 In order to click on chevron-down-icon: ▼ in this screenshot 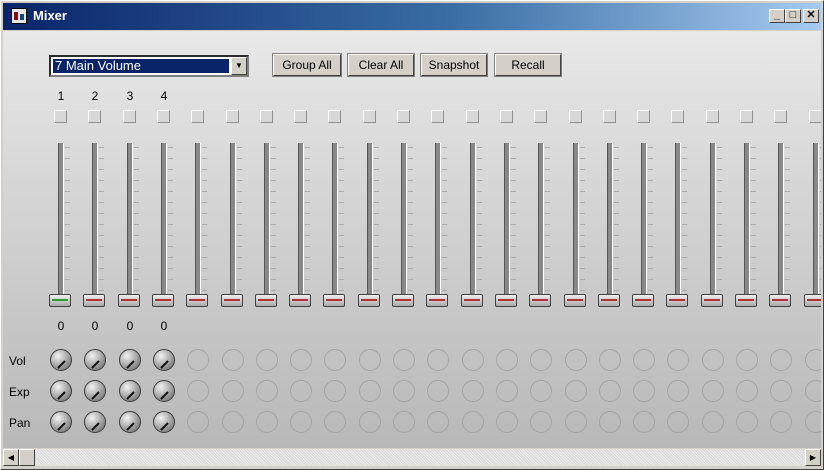, I will do `click(239, 66)`.